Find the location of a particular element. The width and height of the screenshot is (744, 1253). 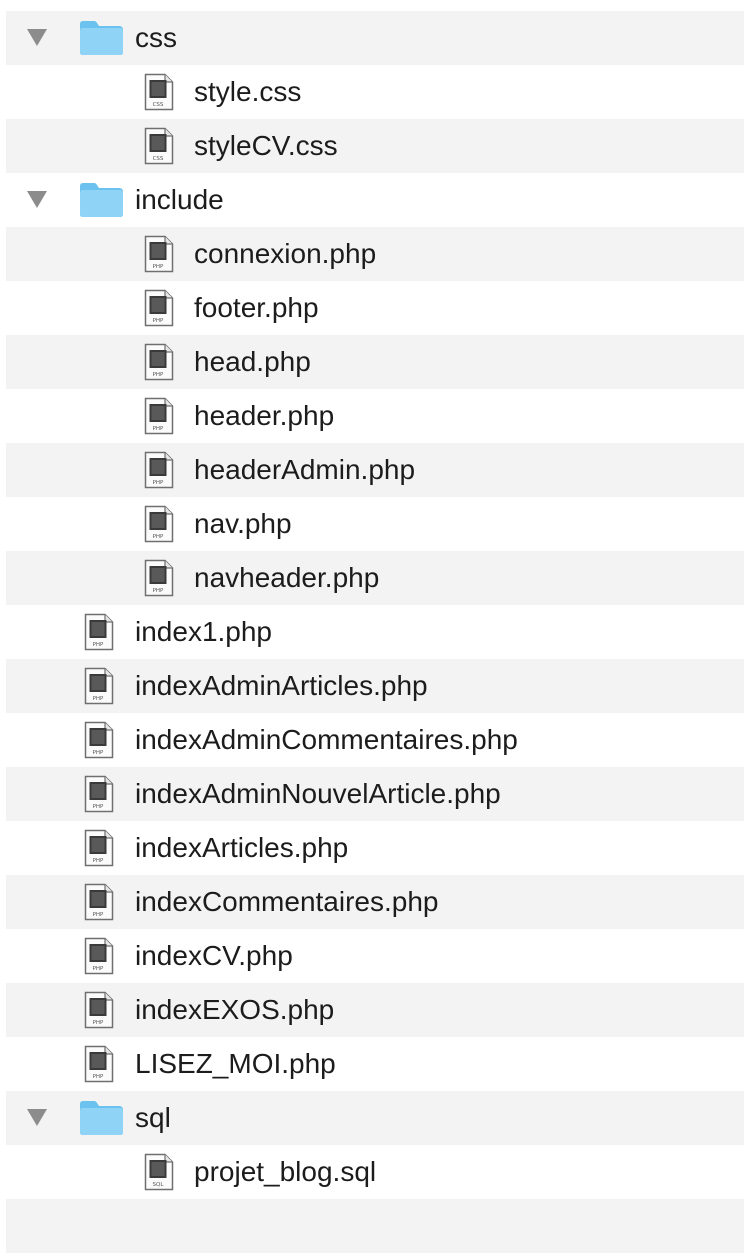

file-name: LISEZ_MOI.php is located at coordinates (235, 1063).